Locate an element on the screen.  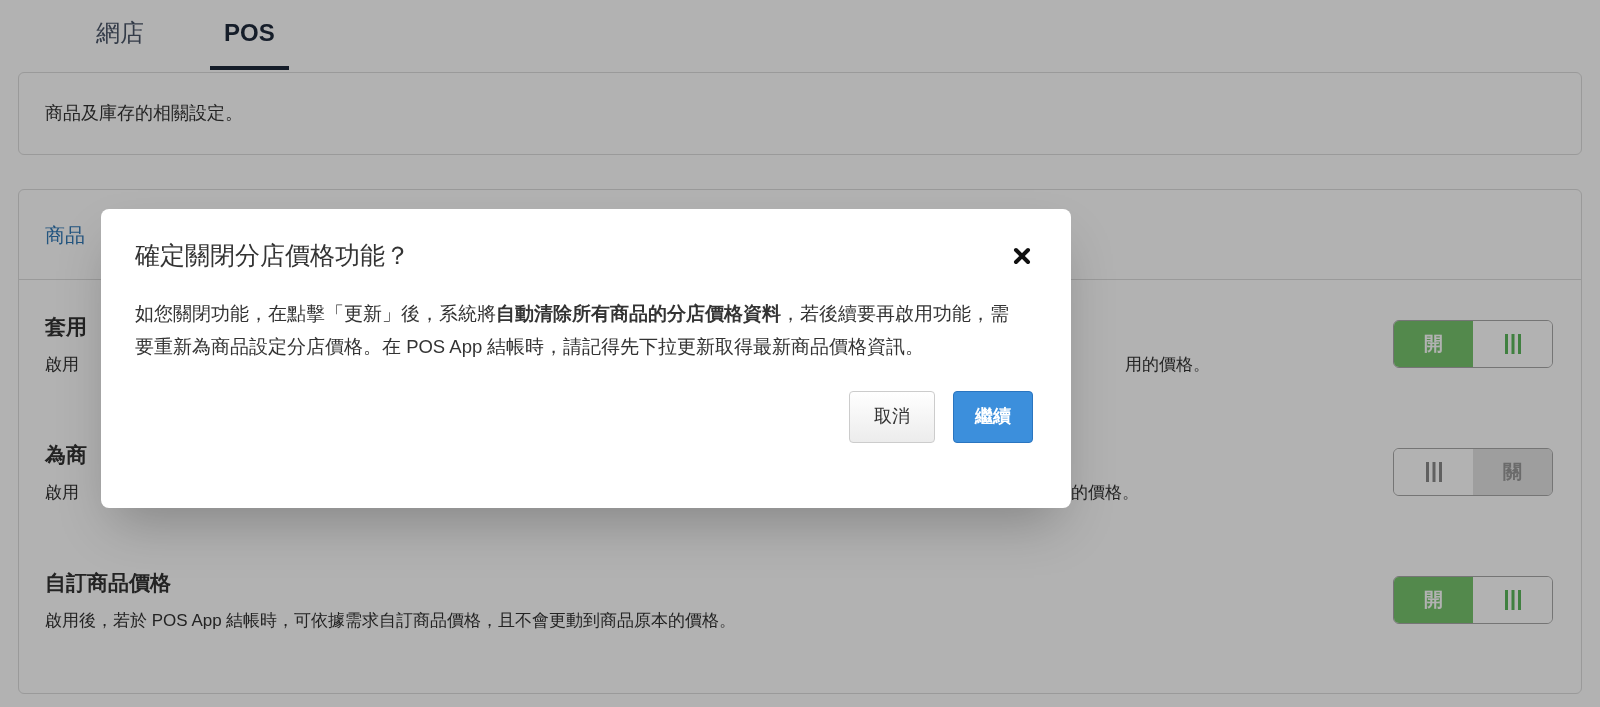
cancel-button: 取消 is located at coordinates (892, 416).